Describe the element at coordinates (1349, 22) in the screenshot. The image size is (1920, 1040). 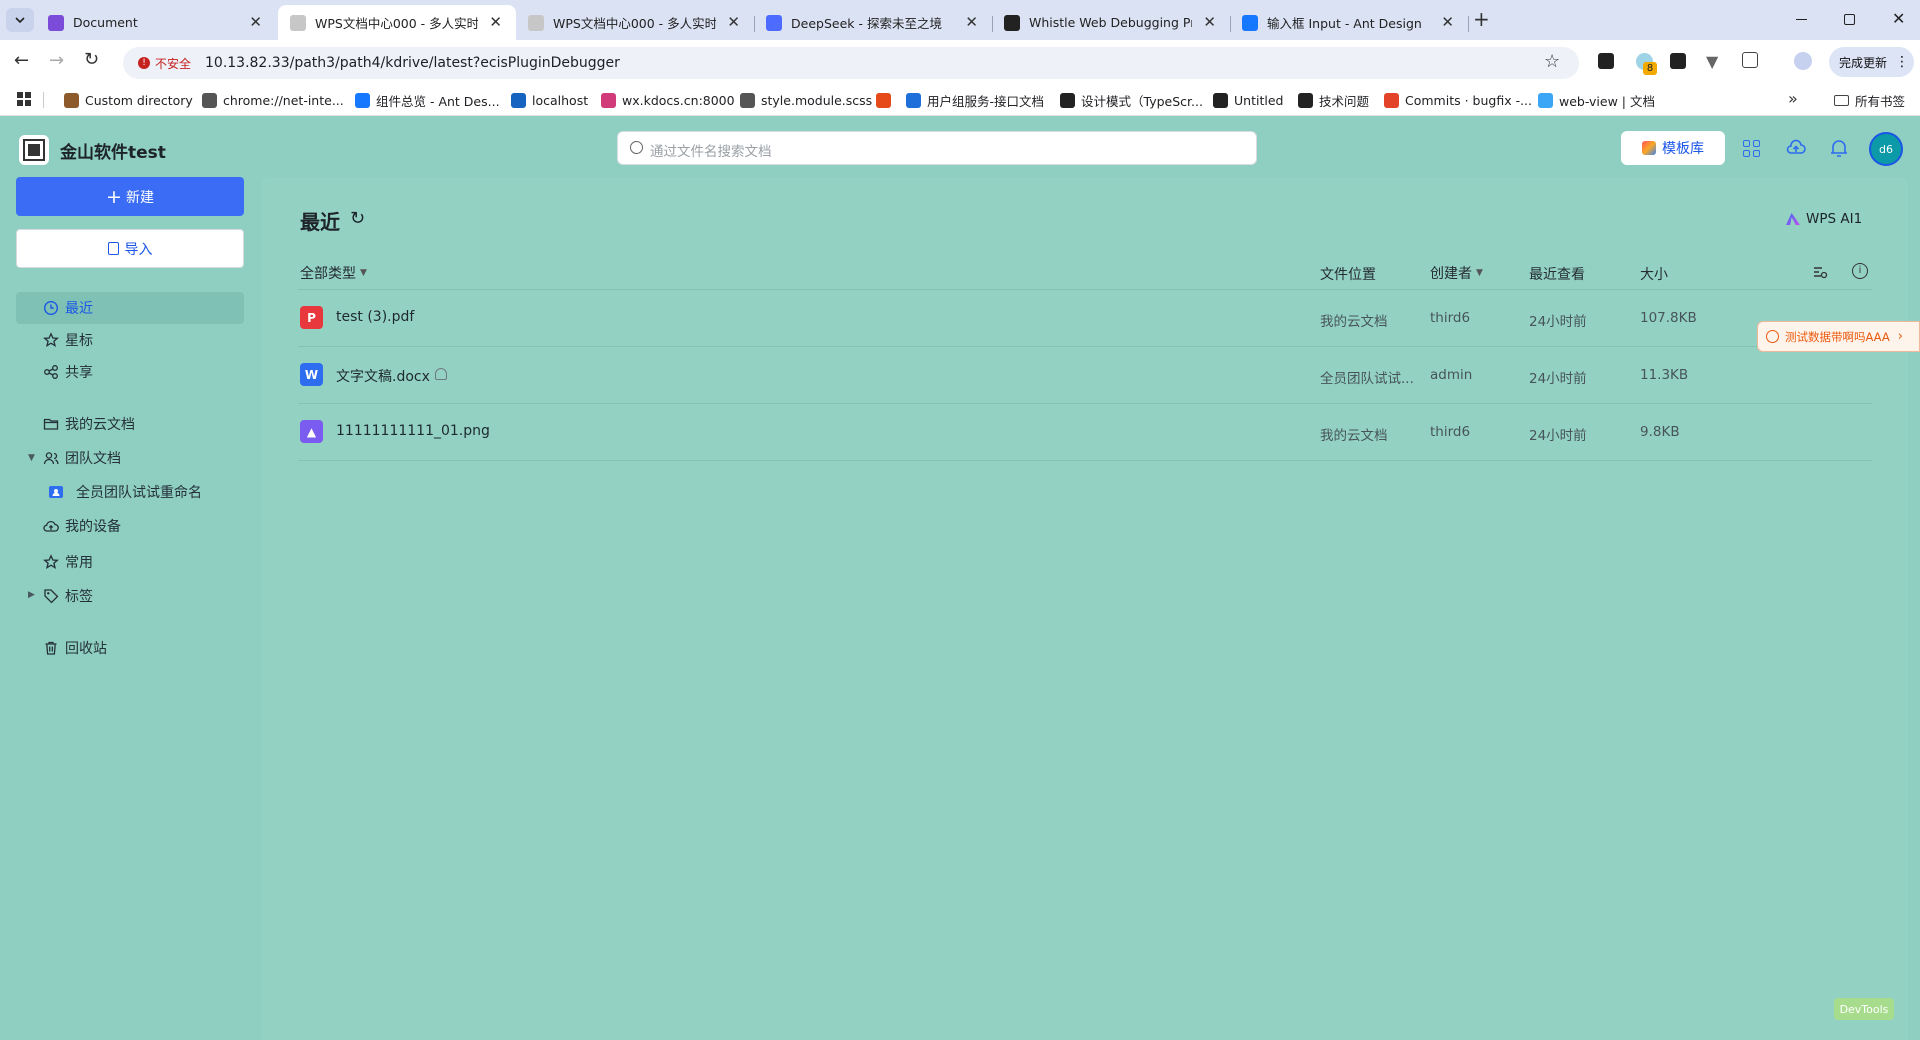
I see `browser-tab: 输入框 Input - Ant Design ✕` at that location.